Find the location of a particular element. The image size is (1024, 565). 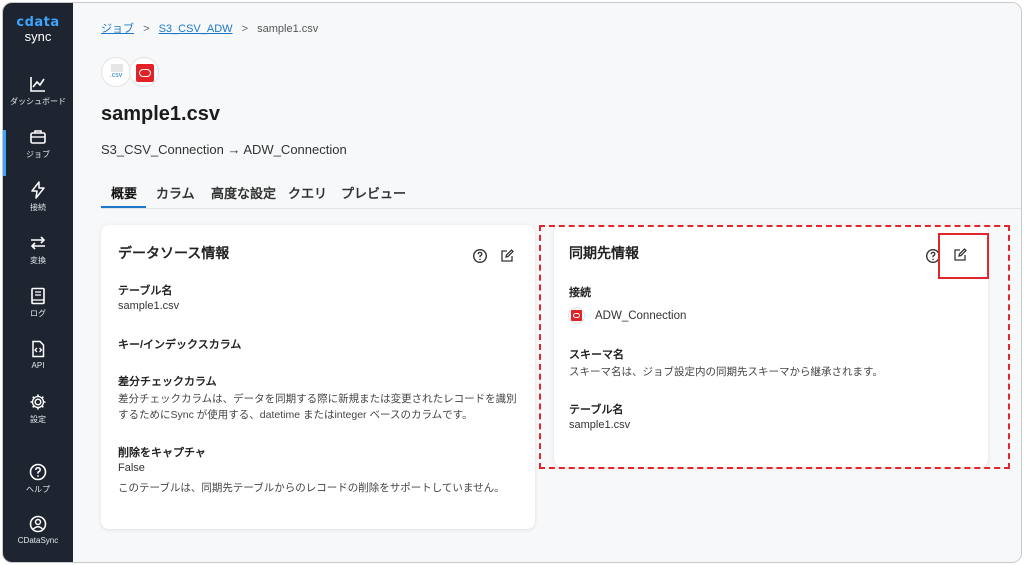

sidebar-item-label: ログ is located at coordinates (38, 313).